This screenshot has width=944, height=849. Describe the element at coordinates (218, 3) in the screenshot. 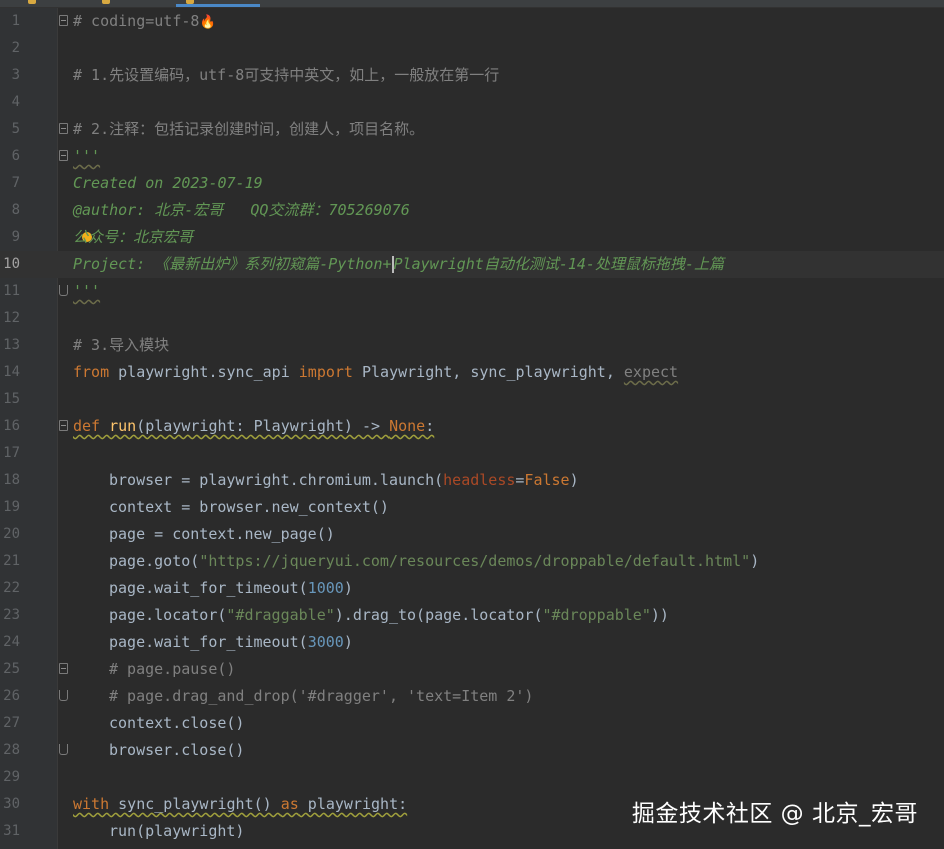

I see `editor-tab-active` at that location.